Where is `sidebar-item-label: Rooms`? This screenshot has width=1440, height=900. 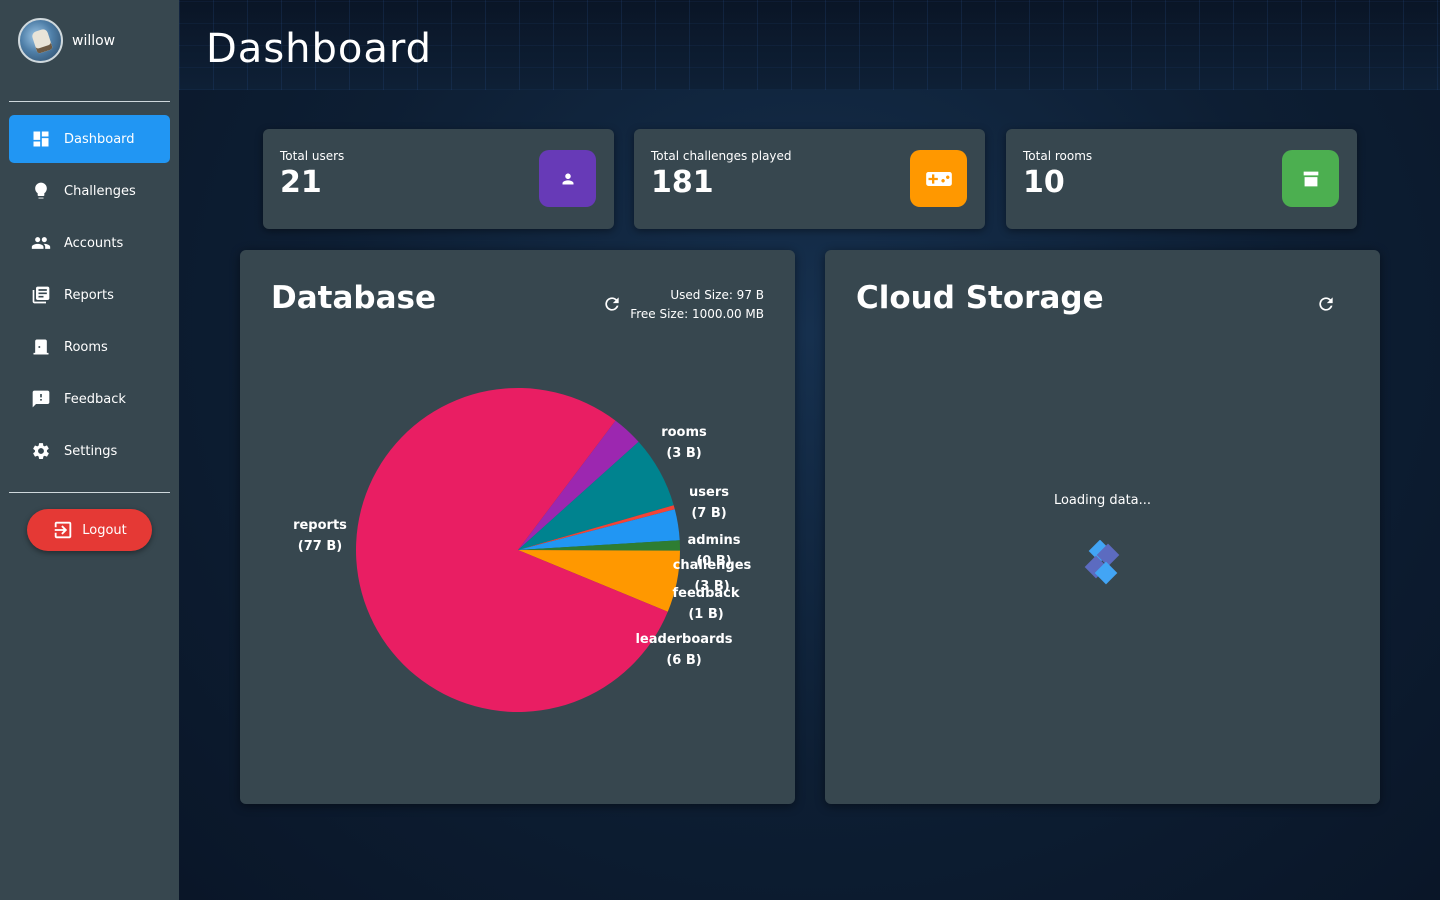
sidebar-item-label: Rooms is located at coordinates (86, 347).